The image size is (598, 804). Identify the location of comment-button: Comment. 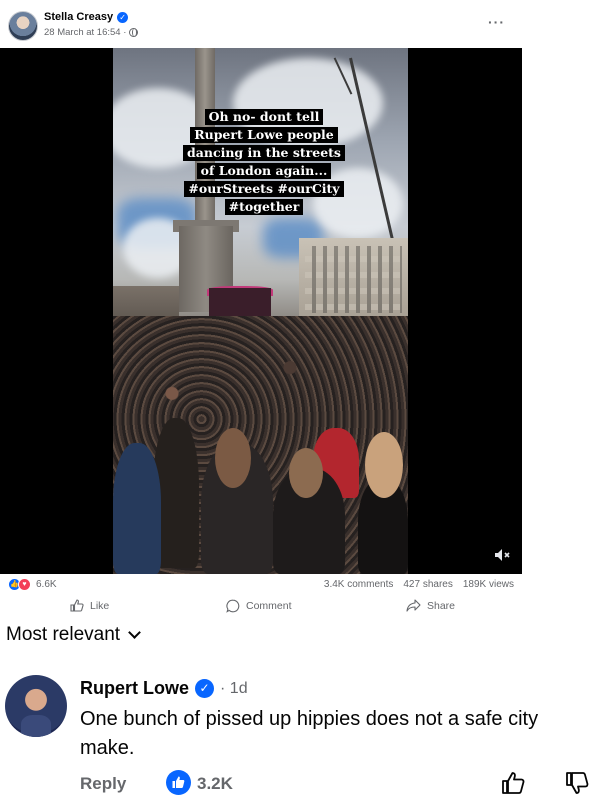
(259, 606).